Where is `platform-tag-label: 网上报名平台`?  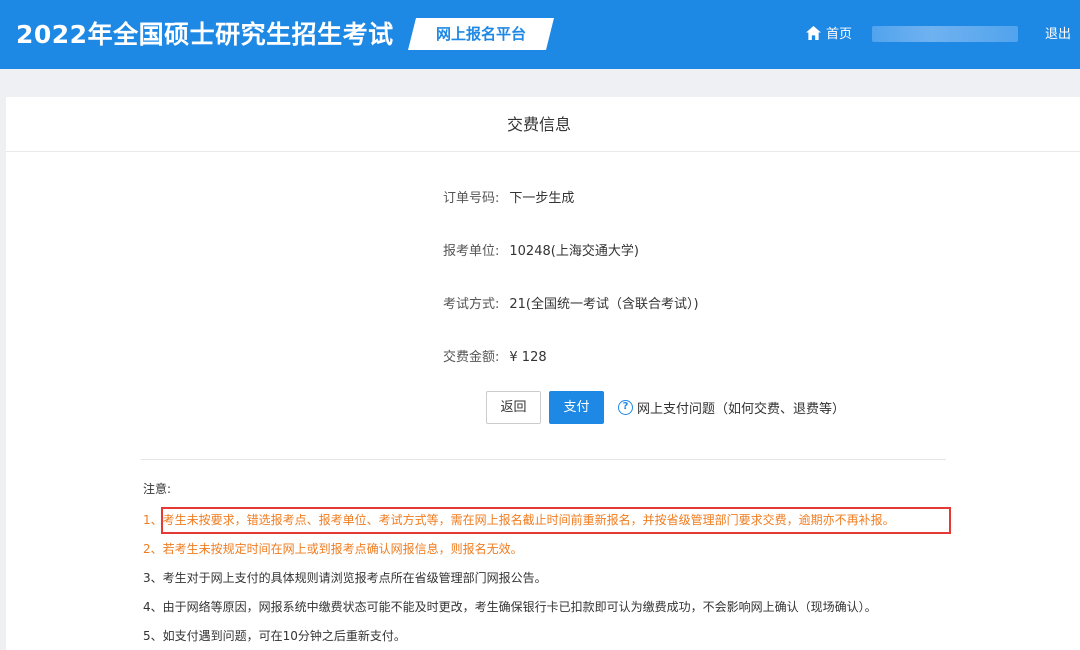 platform-tag-label: 网上报名平台 is located at coordinates (480, 34).